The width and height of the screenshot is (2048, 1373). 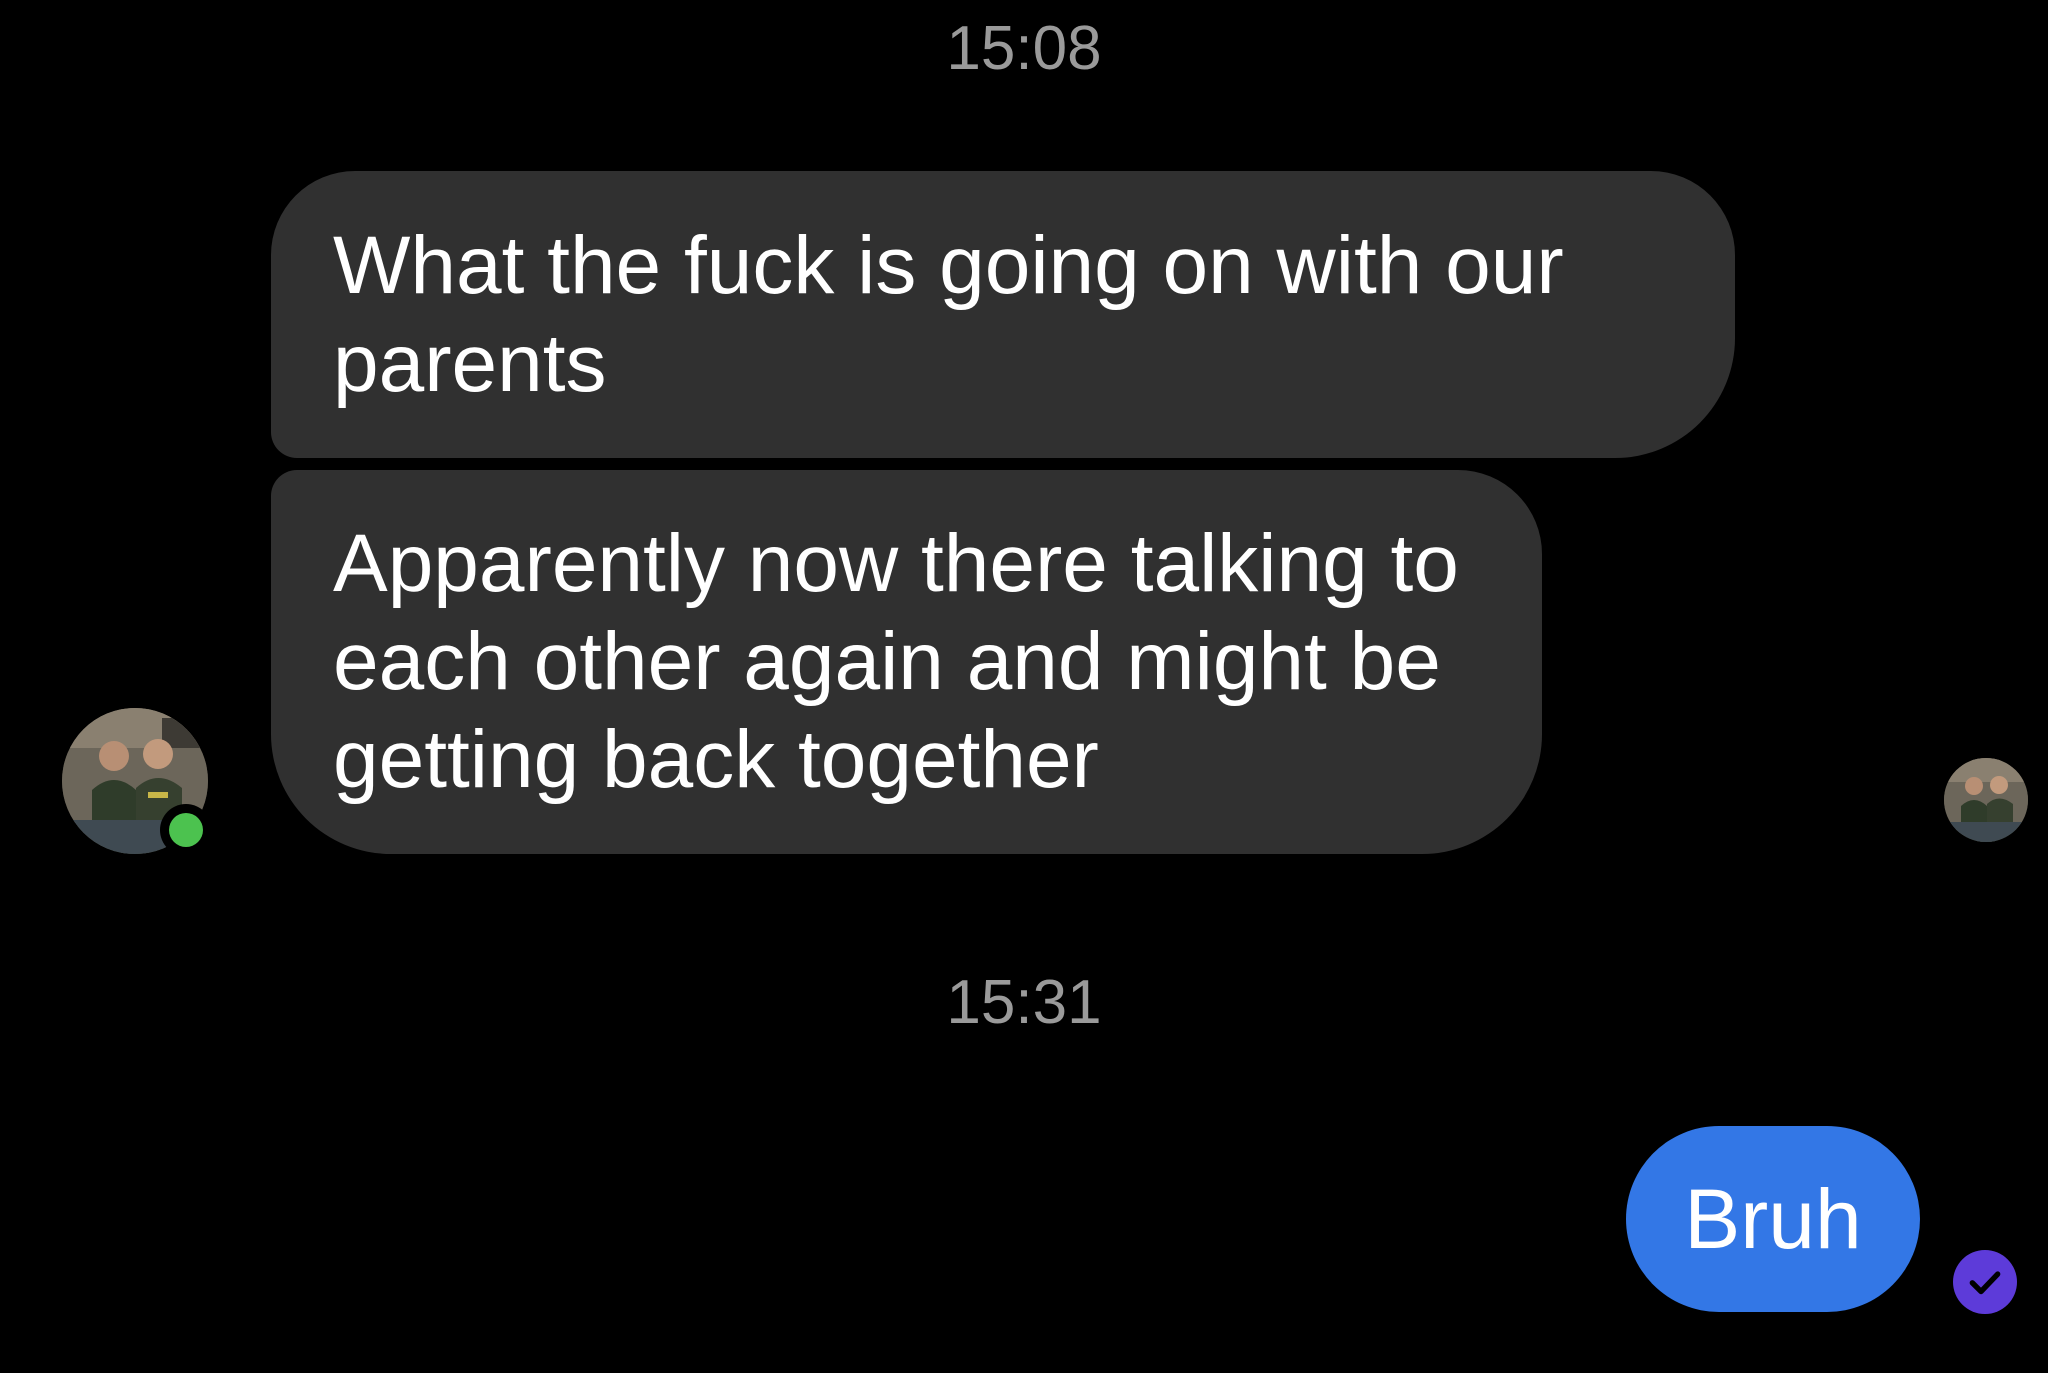 What do you see at coordinates (1024, 1002) in the screenshot?
I see `timestamp: 15:31` at bounding box center [1024, 1002].